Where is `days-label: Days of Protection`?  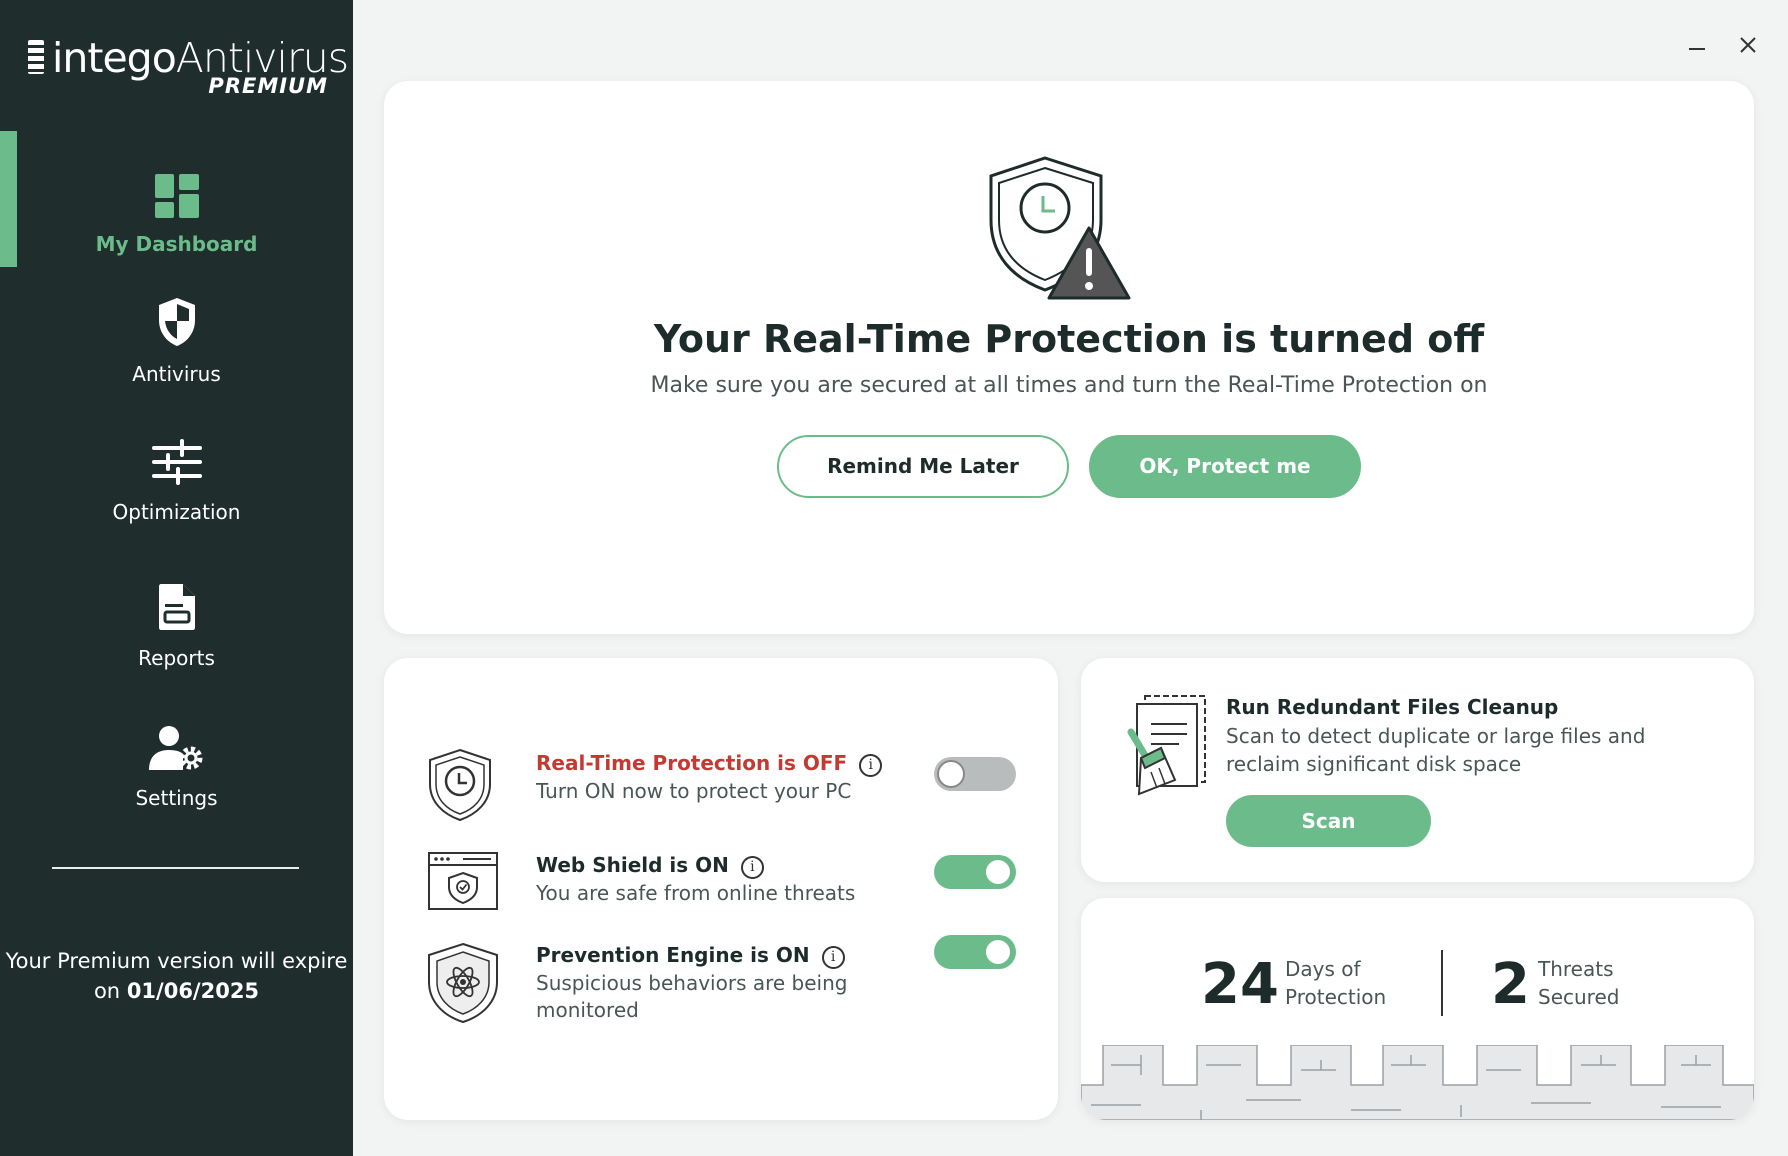
days-label: Days of Protection is located at coordinates (1335, 983).